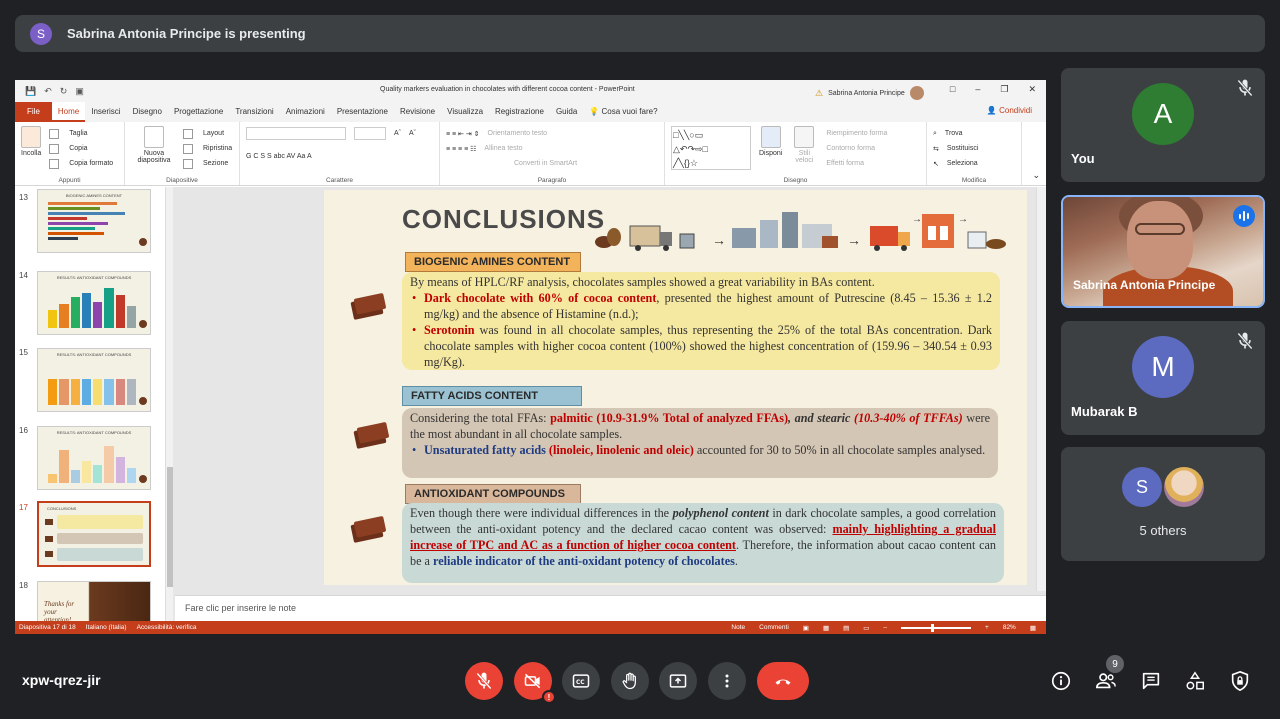 This screenshot has height=719, width=1280. Describe the element at coordinates (804, 148) in the screenshot. I see `quick-styles-button: Stili veloci` at that location.